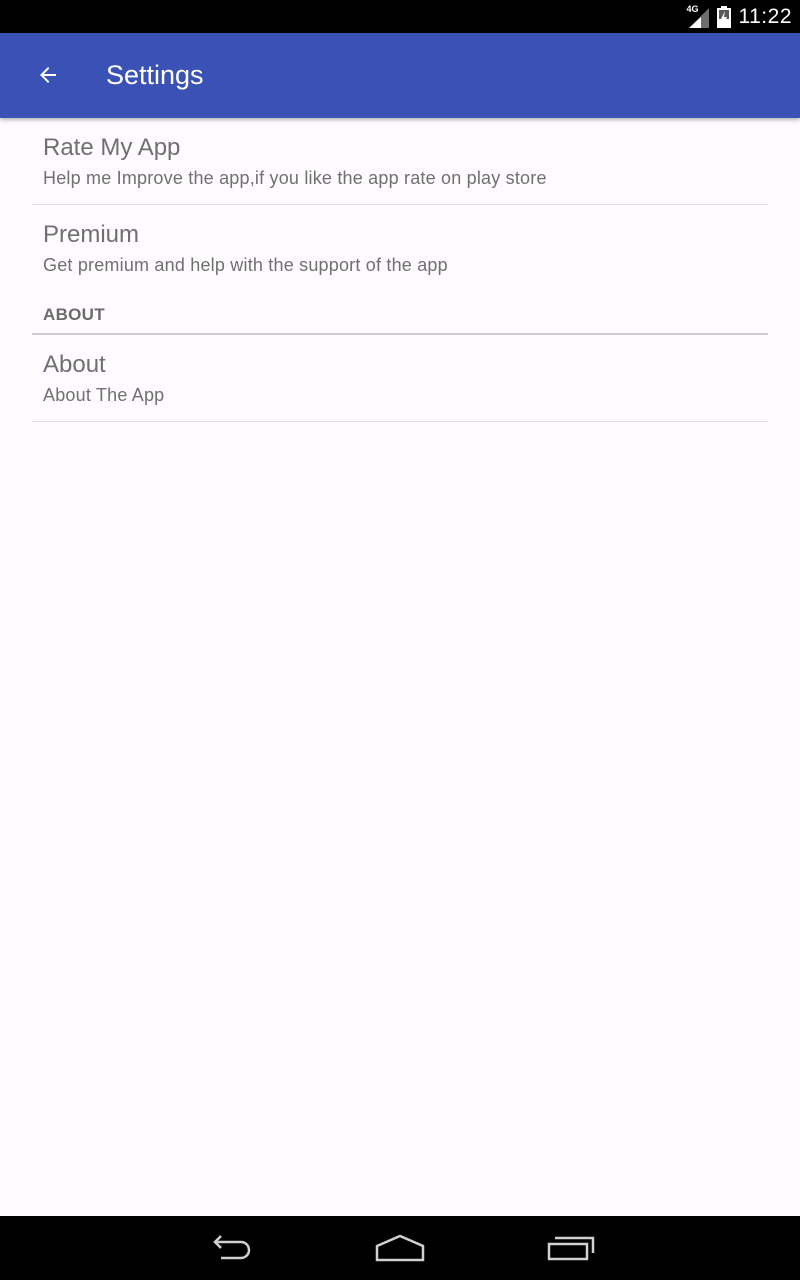 The width and height of the screenshot is (800, 1280). What do you see at coordinates (692, 8) in the screenshot?
I see `network-type-label: 4G` at bounding box center [692, 8].